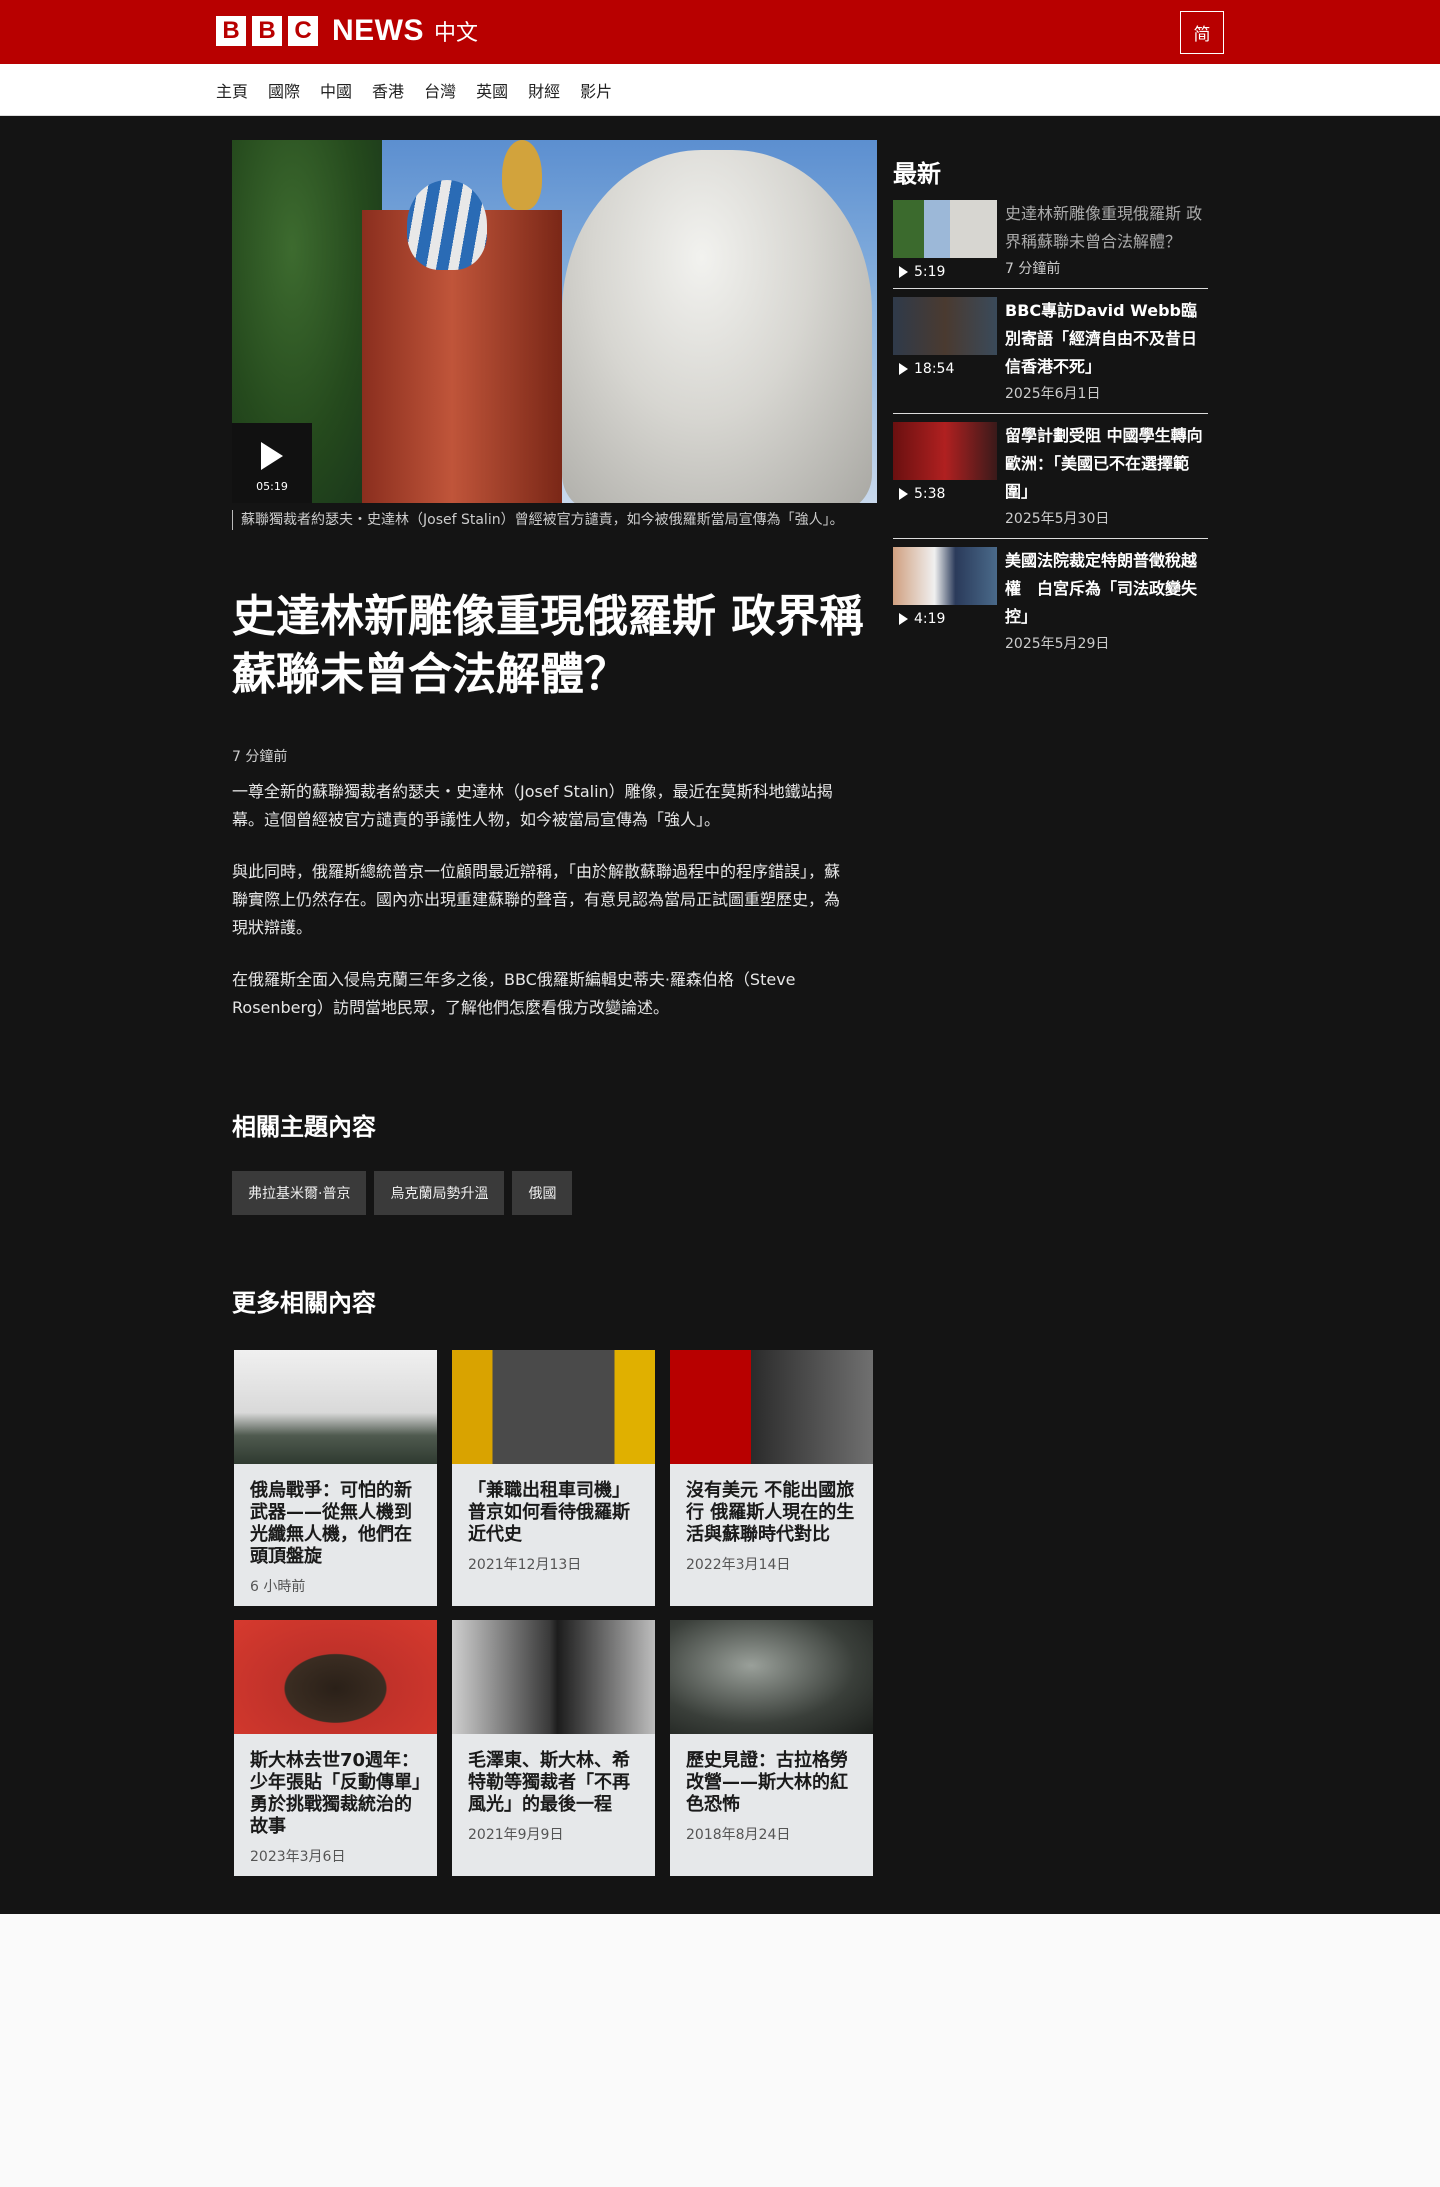  Describe the element at coordinates (1106, 339) in the screenshot. I see `latest-title: BBC專訪David Webb臨別寄語「經濟自由不及昔日 信香港不死」` at that location.